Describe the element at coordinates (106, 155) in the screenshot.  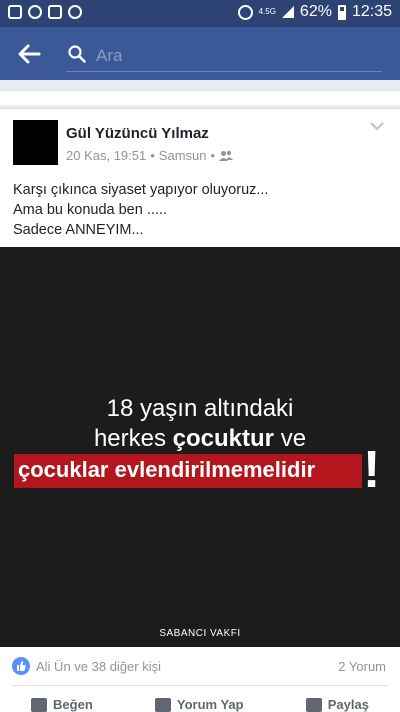
I see `post-date: 20 Kas, 19:51` at that location.